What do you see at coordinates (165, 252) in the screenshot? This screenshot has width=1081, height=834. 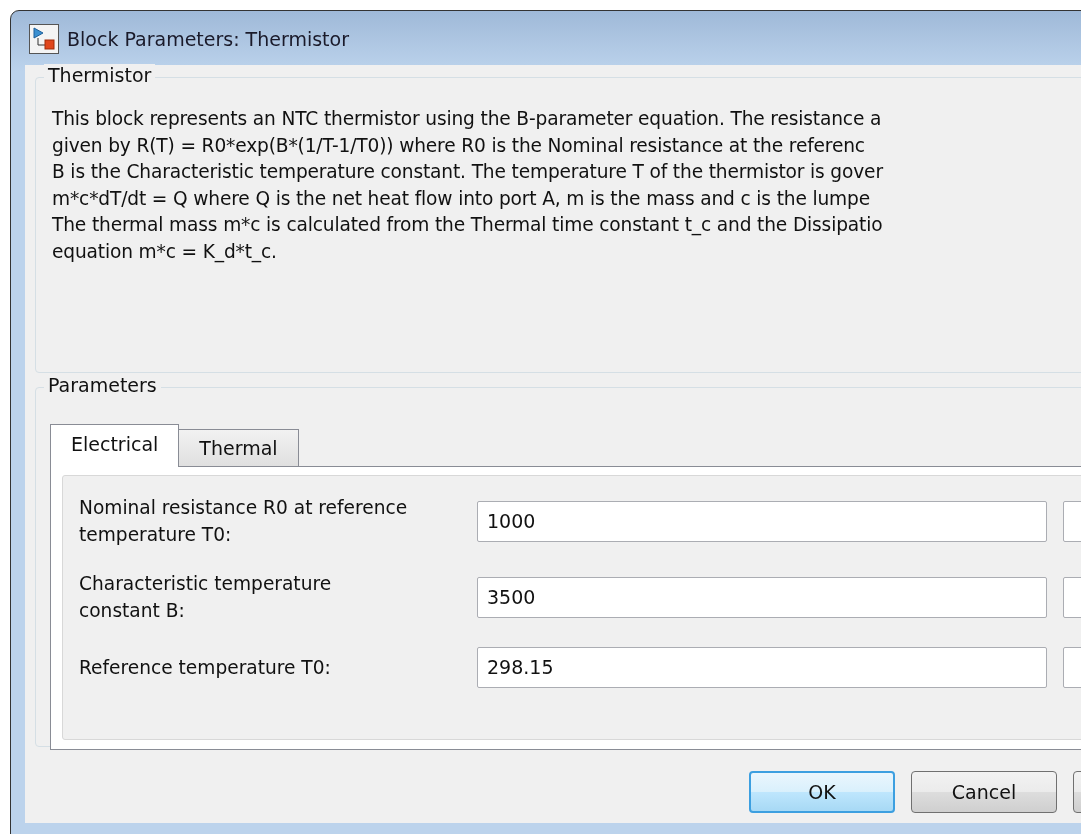 I see `description-text: equation m*c = K_d*t_c.` at bounding box center [165, 252].